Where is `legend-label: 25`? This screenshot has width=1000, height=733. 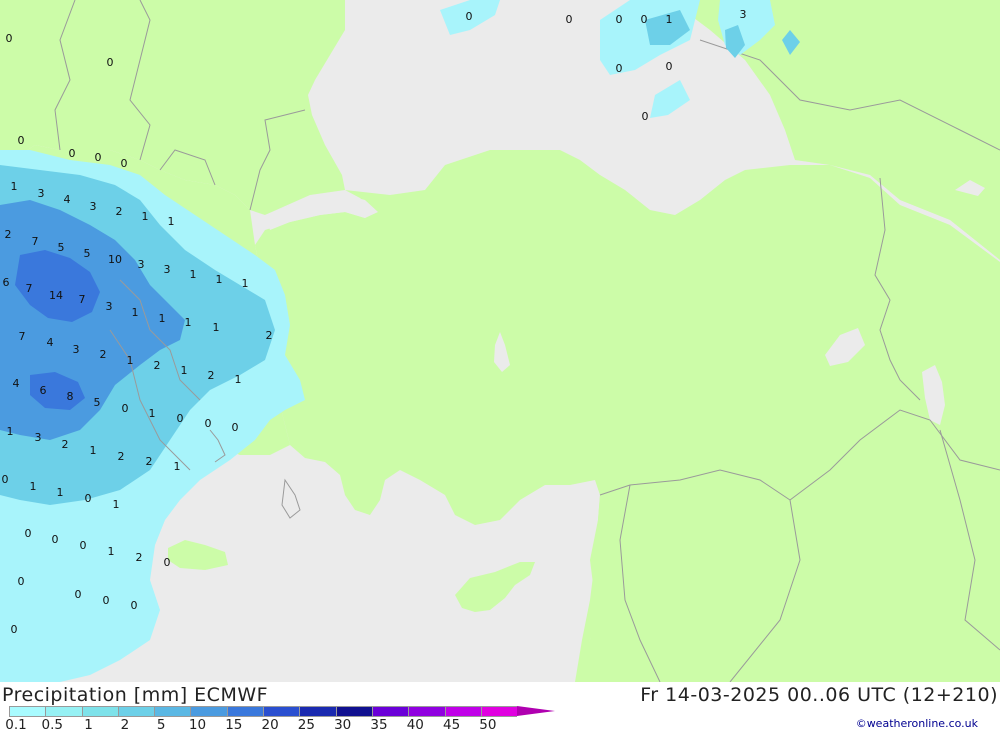
legend-label: 25 is located at coordinates (306, 725).